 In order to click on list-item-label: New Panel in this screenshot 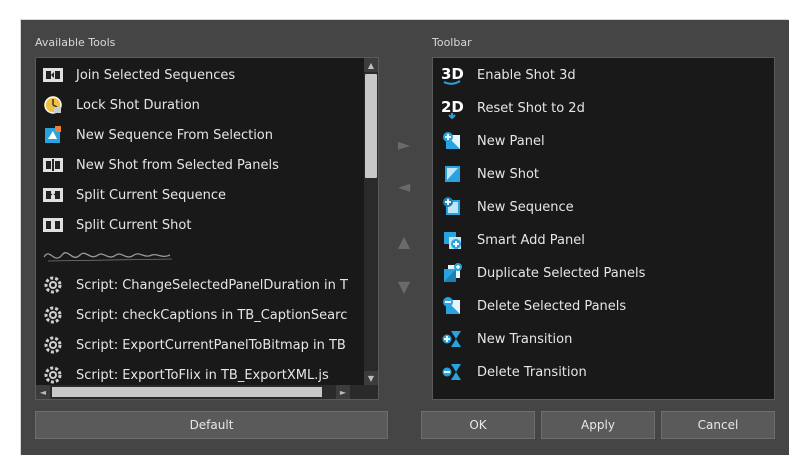, I will do `click(511, 141)`.